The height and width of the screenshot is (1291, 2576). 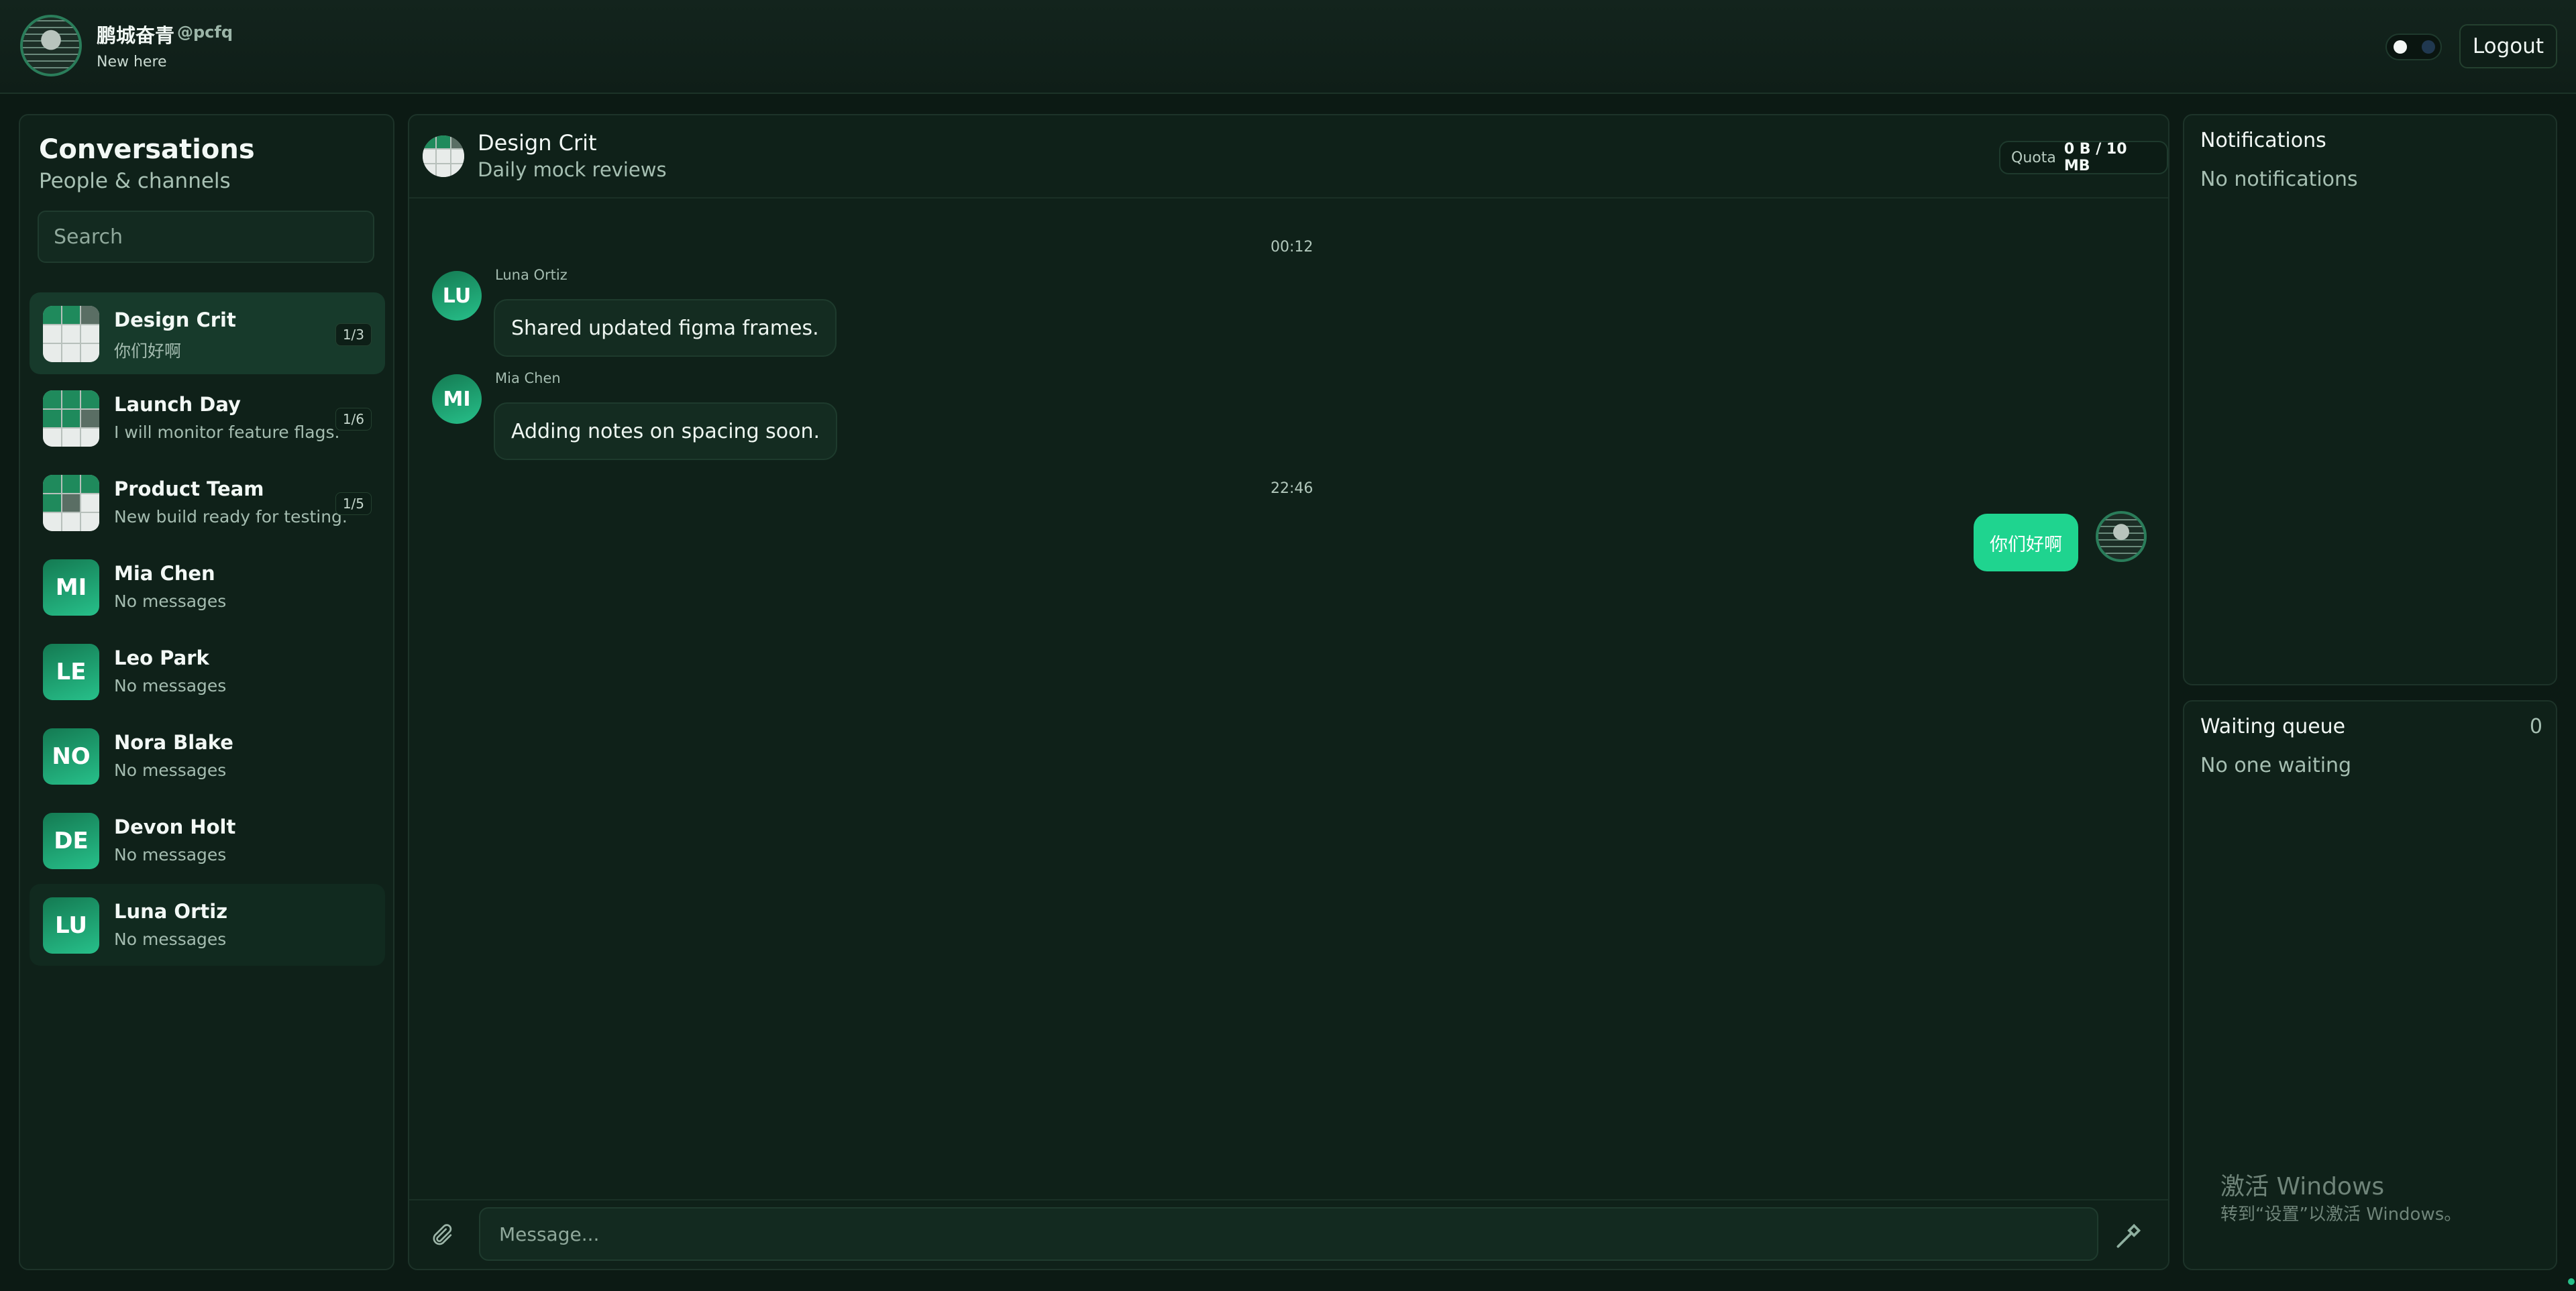 I want to click on conversation-name: Mia Chen, so click(x=164, y=573).